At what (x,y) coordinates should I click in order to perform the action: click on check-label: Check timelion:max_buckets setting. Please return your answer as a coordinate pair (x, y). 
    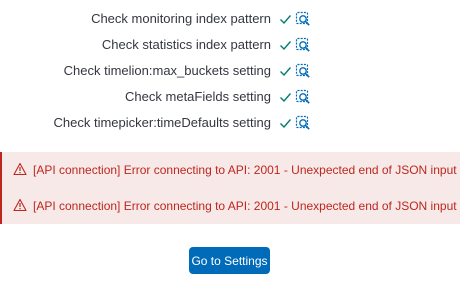
    Looking at the image, I should click on (167, 70).